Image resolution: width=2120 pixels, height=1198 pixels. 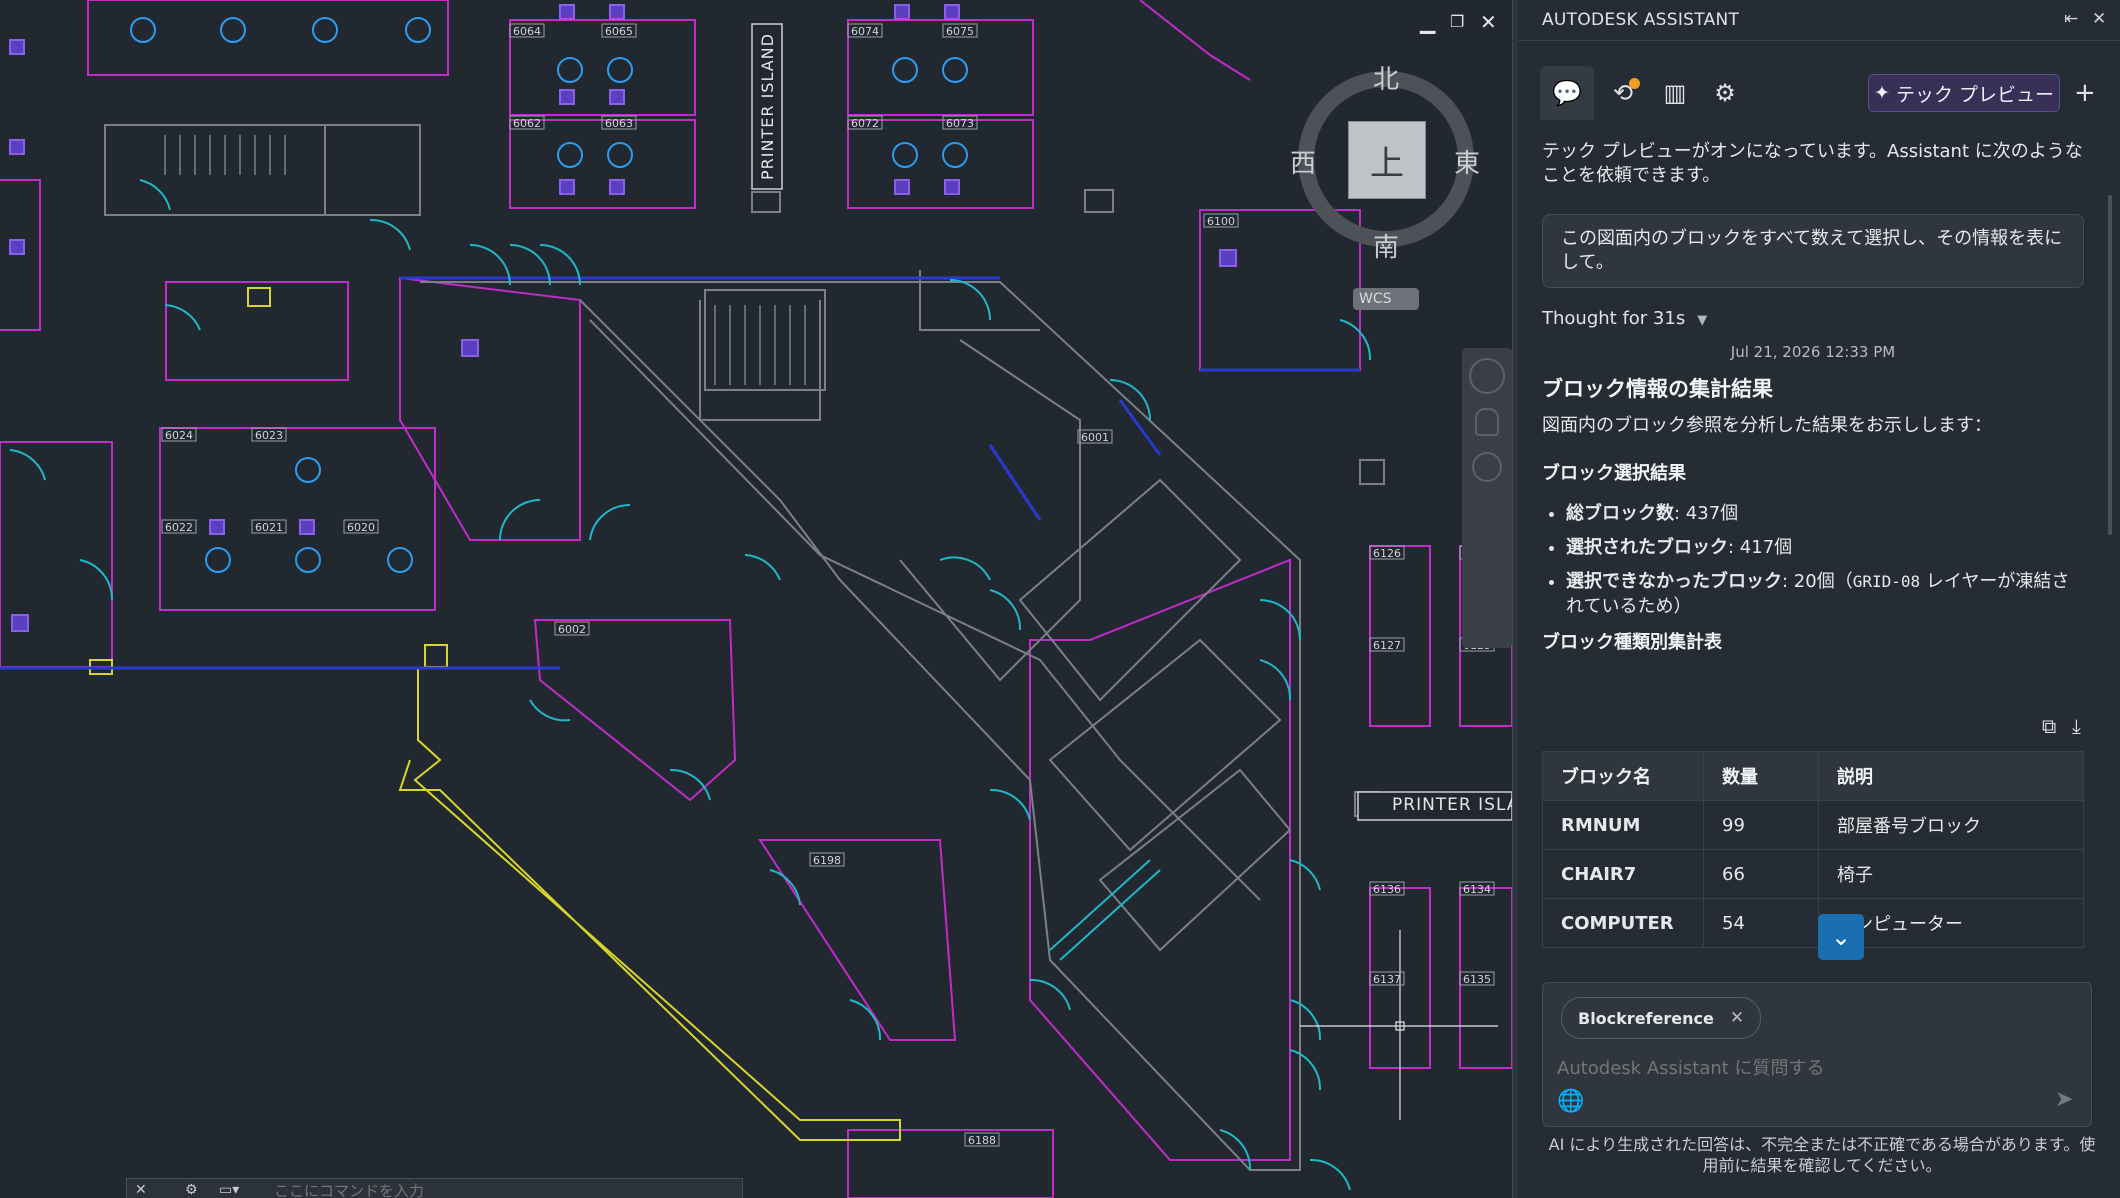 What do you see at coordinates (1951, 874) in the screenshot?
I see `table-cell: 椅子` at bounding box center [1951, 874].